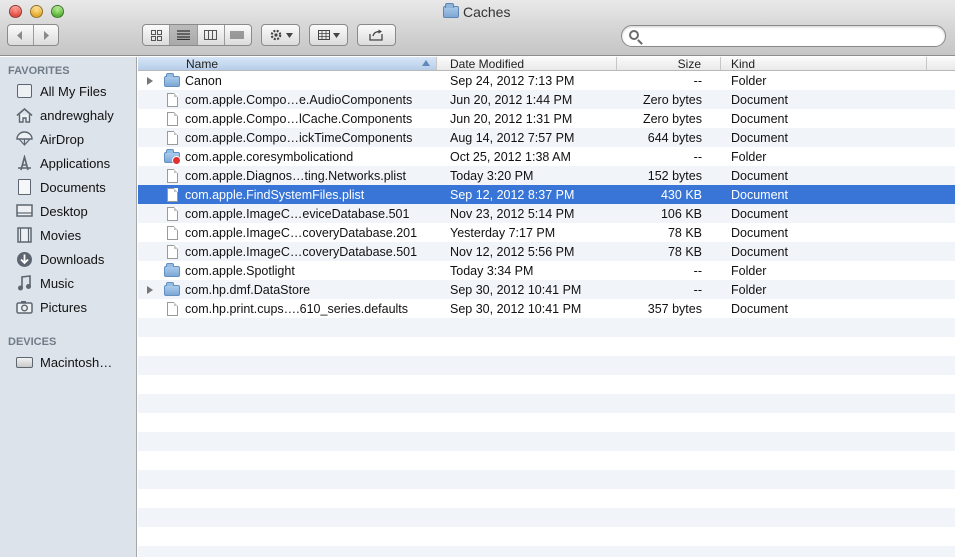  What do you see at coordinates (669, 63) in the screenshot?
I see `column-header-size: Size` at bounding box center [669, 63].